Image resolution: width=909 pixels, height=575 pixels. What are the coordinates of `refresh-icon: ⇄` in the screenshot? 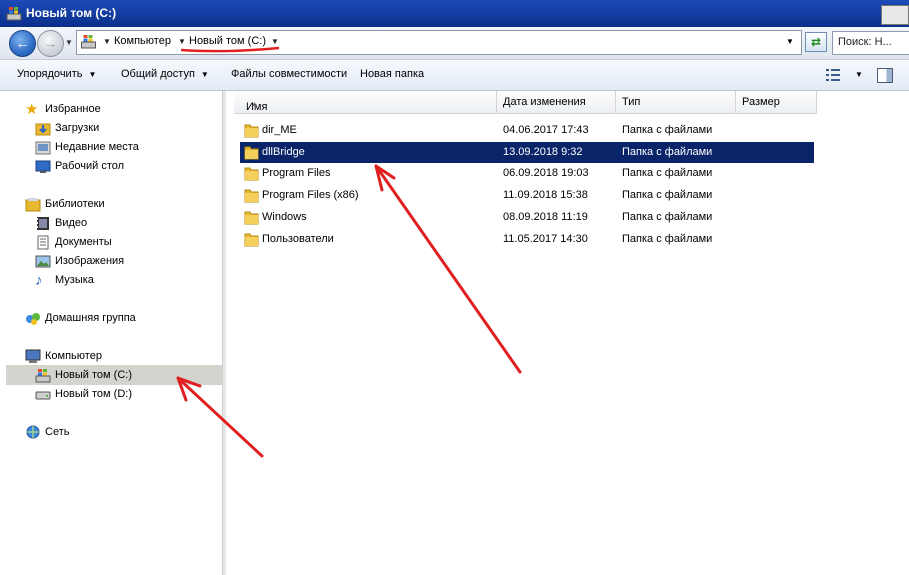 It's located at (816, 42).